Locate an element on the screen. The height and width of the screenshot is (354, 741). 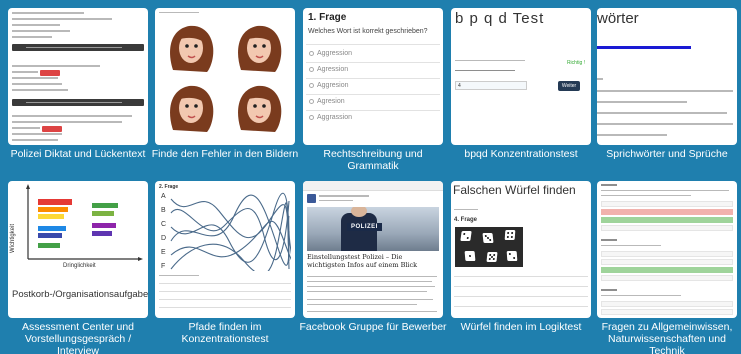
bpqd-title: b p q d Test is located at coordinates (500, 18).